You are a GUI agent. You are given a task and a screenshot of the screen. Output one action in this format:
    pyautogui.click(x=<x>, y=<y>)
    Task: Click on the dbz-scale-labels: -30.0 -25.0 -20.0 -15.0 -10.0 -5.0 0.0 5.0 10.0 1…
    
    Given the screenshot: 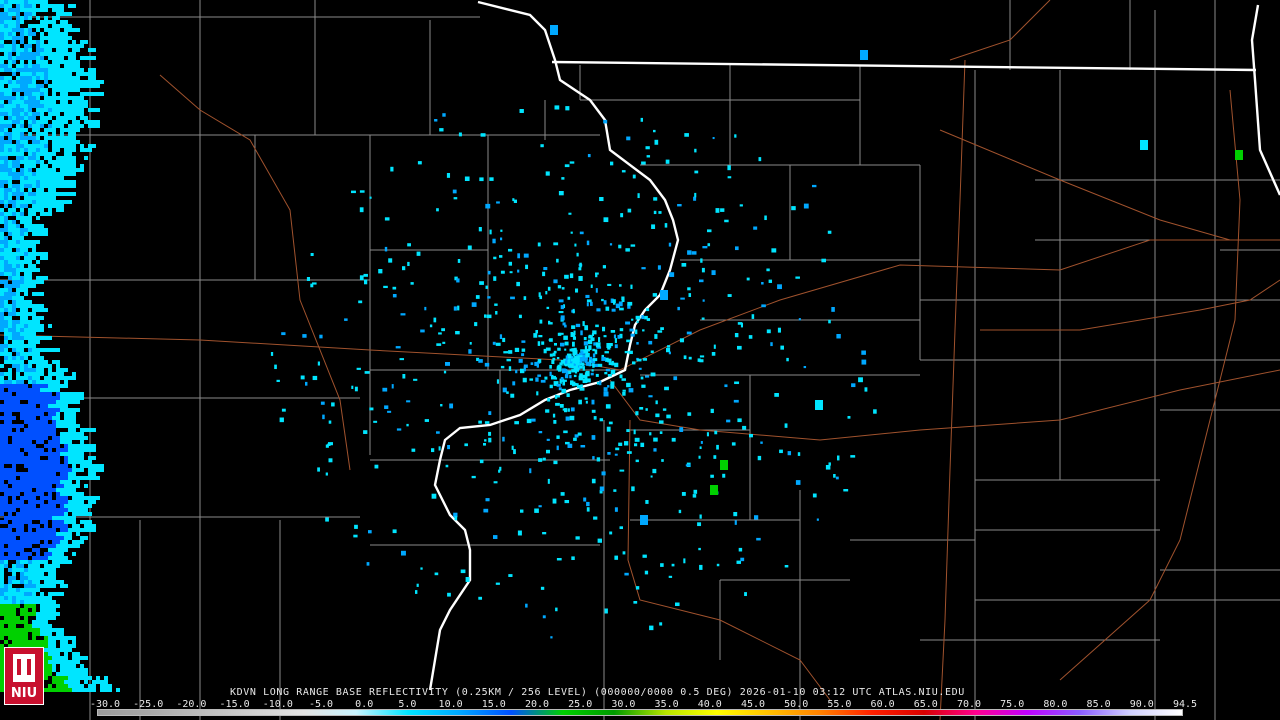 What is the action you would take?
    pyautogui.click(x=643, y=704)
    